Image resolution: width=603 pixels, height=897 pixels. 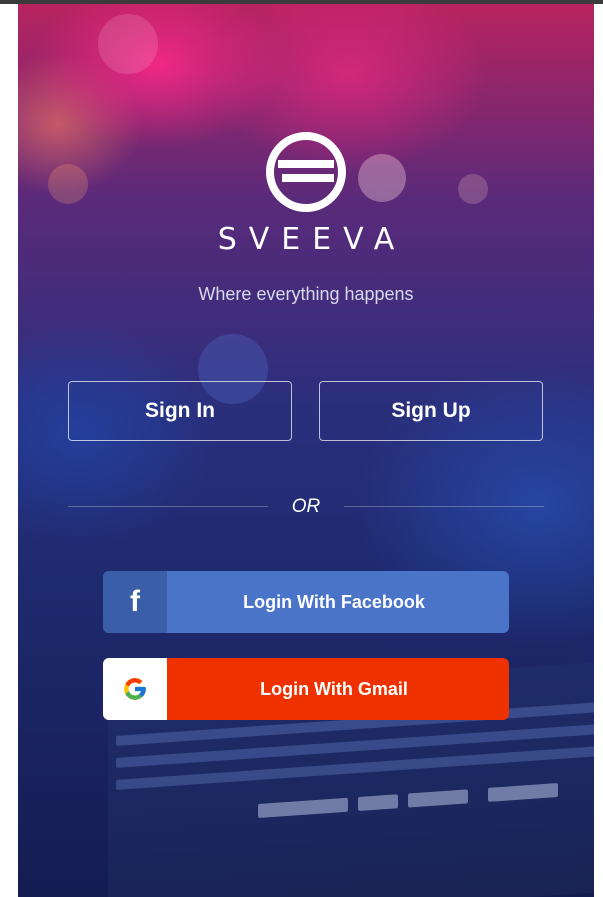 What do you see at coordinates (334, 601) in the screenshot?
I see `facebook-login-label: Login With Facebook` at bounding box center [334, 601].